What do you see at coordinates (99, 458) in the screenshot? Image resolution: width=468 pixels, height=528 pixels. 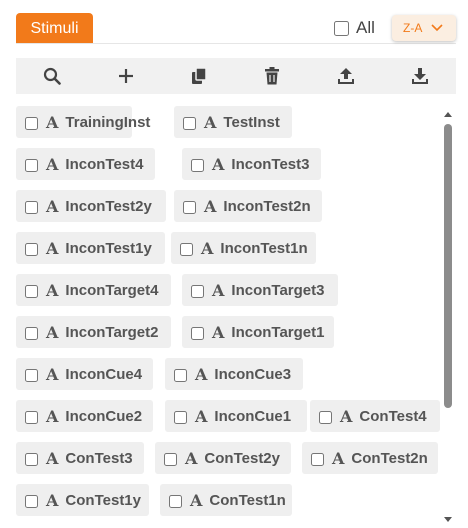 I see `item-label: ConTest3` at bounding box center [99, 458].